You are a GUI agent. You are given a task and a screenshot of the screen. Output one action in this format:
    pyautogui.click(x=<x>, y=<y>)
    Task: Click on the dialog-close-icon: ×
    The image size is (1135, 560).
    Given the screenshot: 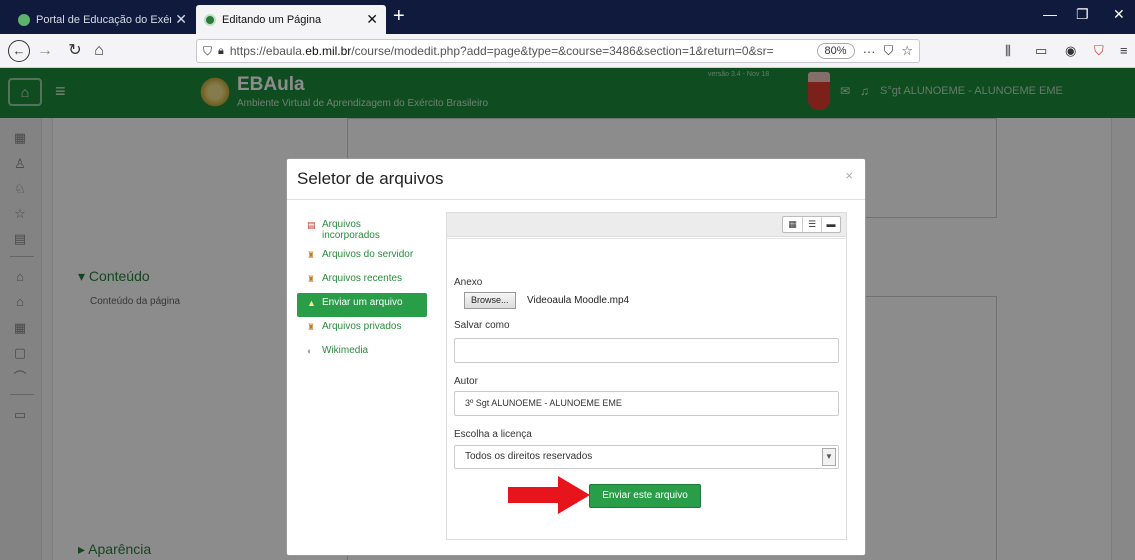 What is the action you would take?
    pyautogui.click(x=849, y=175)
    